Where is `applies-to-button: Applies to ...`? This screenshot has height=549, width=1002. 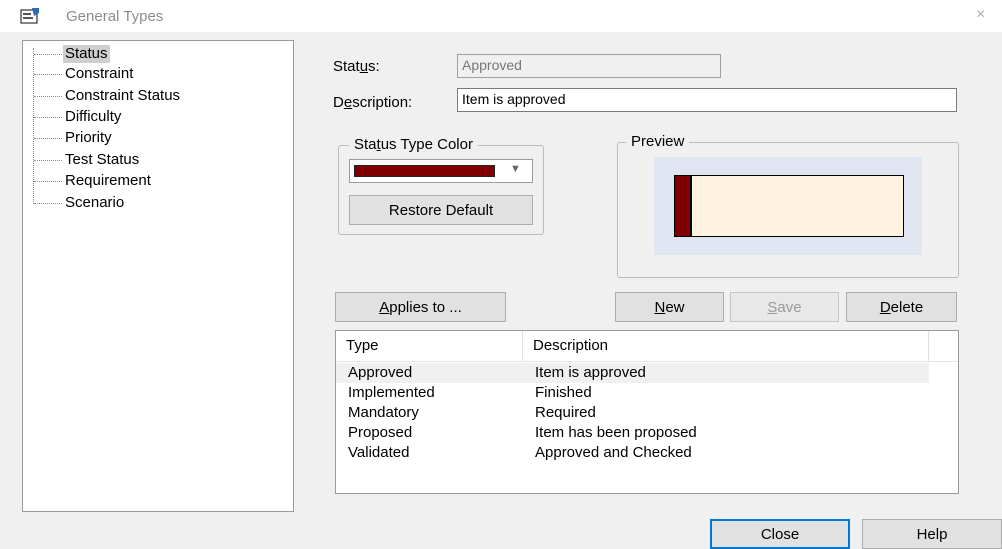 applies-to-button: Applies to ... is located at coordinates (420, 307).